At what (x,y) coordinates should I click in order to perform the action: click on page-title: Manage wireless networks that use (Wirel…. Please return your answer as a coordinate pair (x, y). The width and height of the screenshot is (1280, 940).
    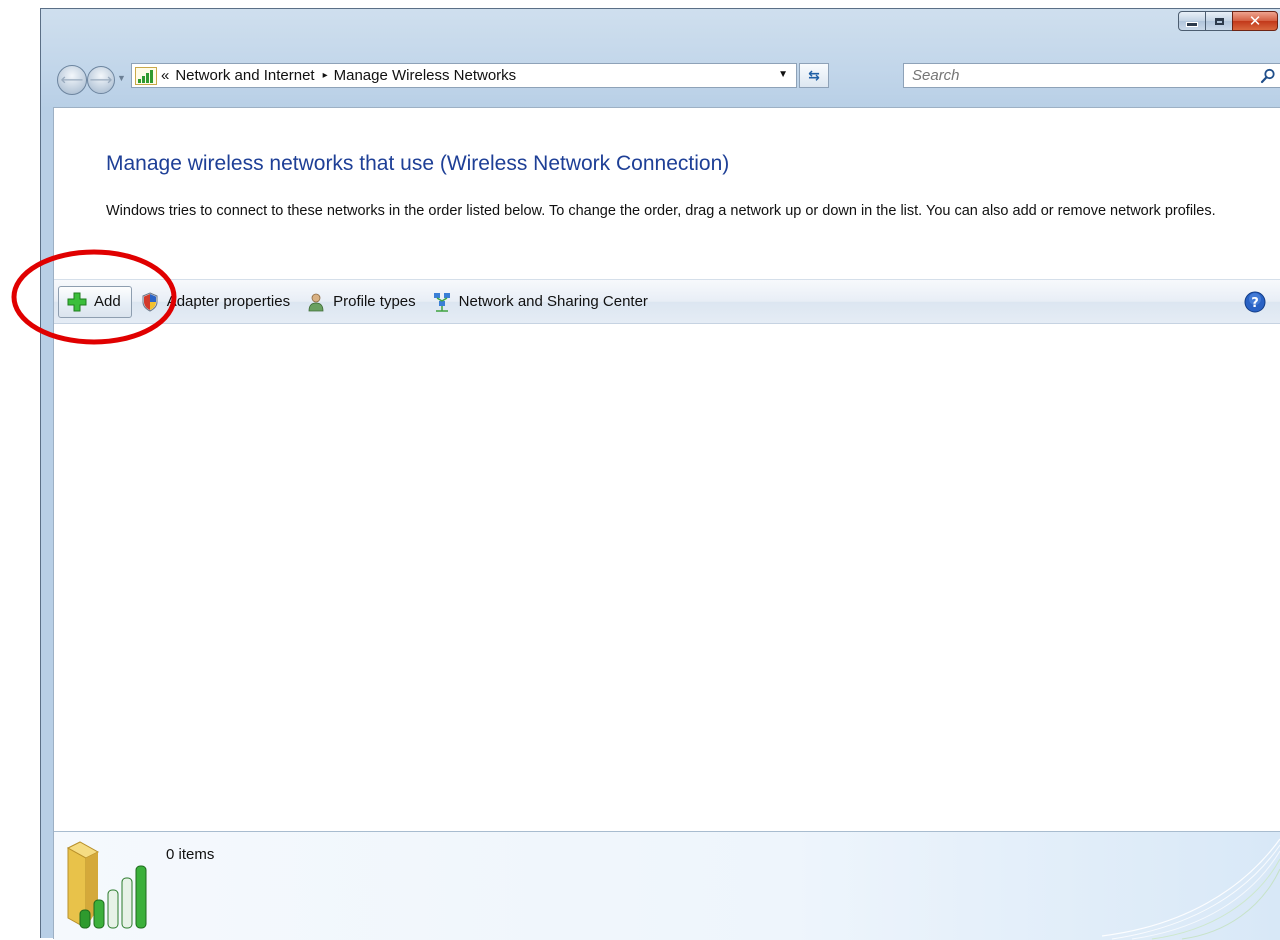
    Looking at the image, I should click on (418, 163).